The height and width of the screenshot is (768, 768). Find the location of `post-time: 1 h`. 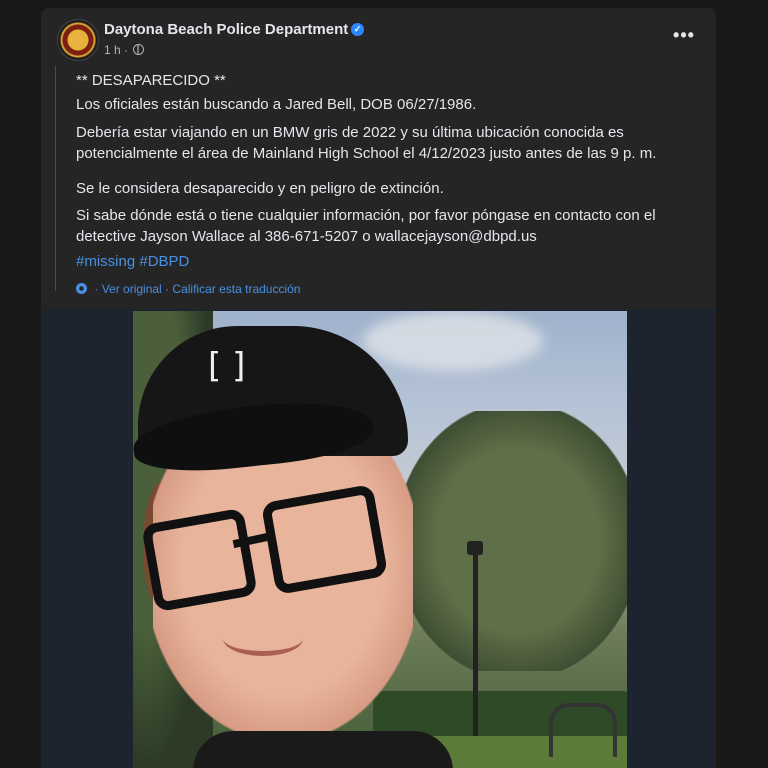

post-time: 1 h is located at coordinates (112, 50).